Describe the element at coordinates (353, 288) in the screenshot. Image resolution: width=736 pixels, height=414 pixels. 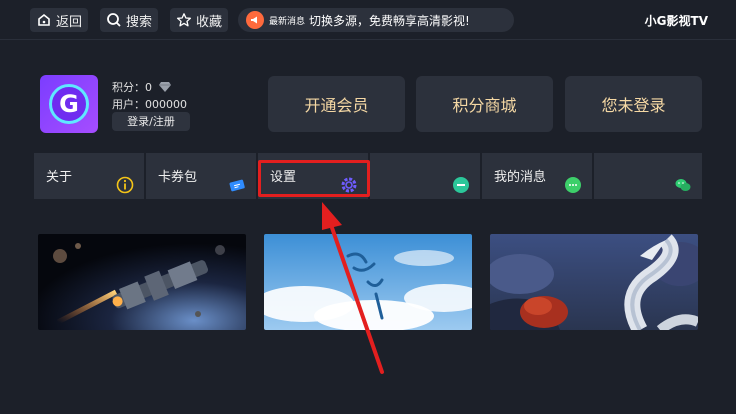
I see `annotation-arrow` at that location.